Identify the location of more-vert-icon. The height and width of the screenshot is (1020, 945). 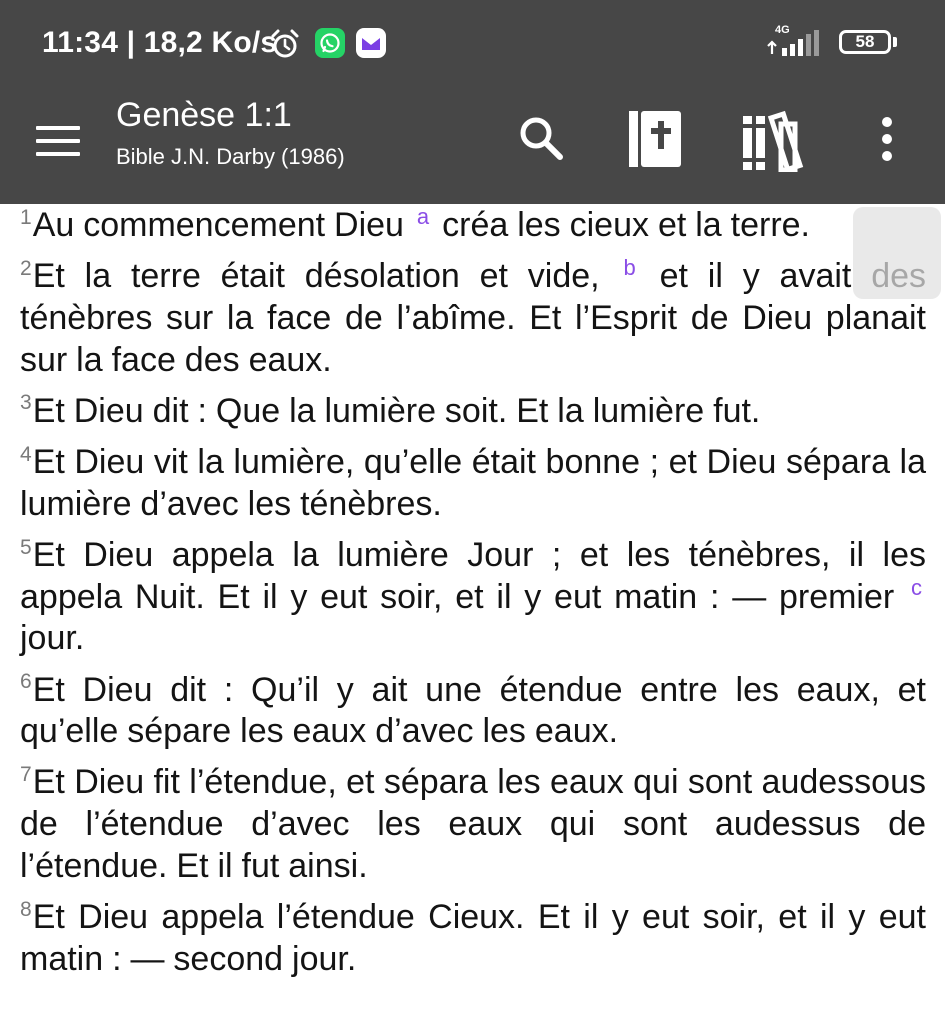
(887, 139).